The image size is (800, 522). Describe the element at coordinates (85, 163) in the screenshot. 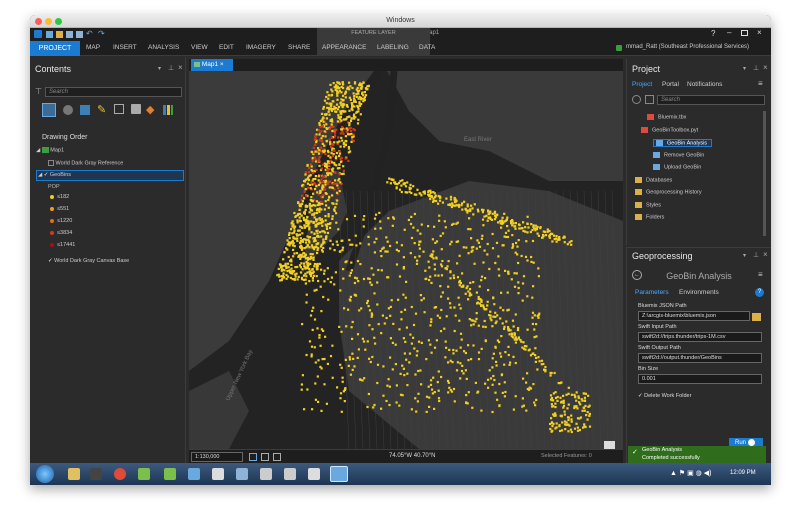

I see `layer-world-dark-gray-reference: World Dark Gray Reference` at that location.